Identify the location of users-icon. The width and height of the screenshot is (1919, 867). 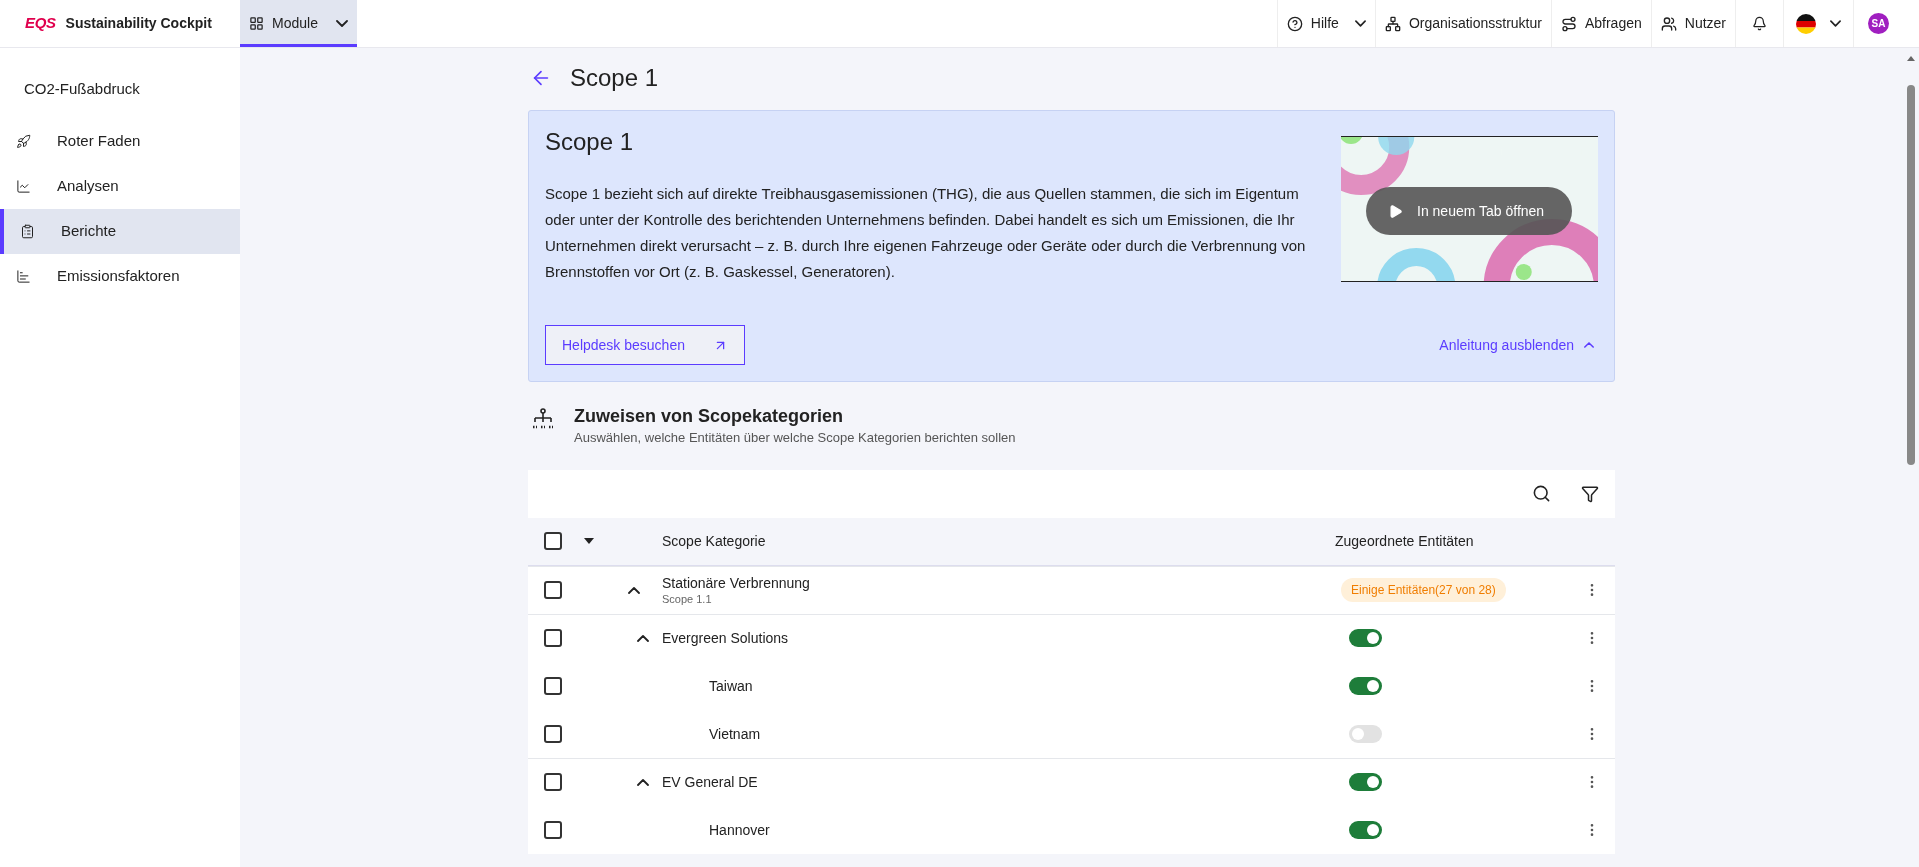
(1668, 23).